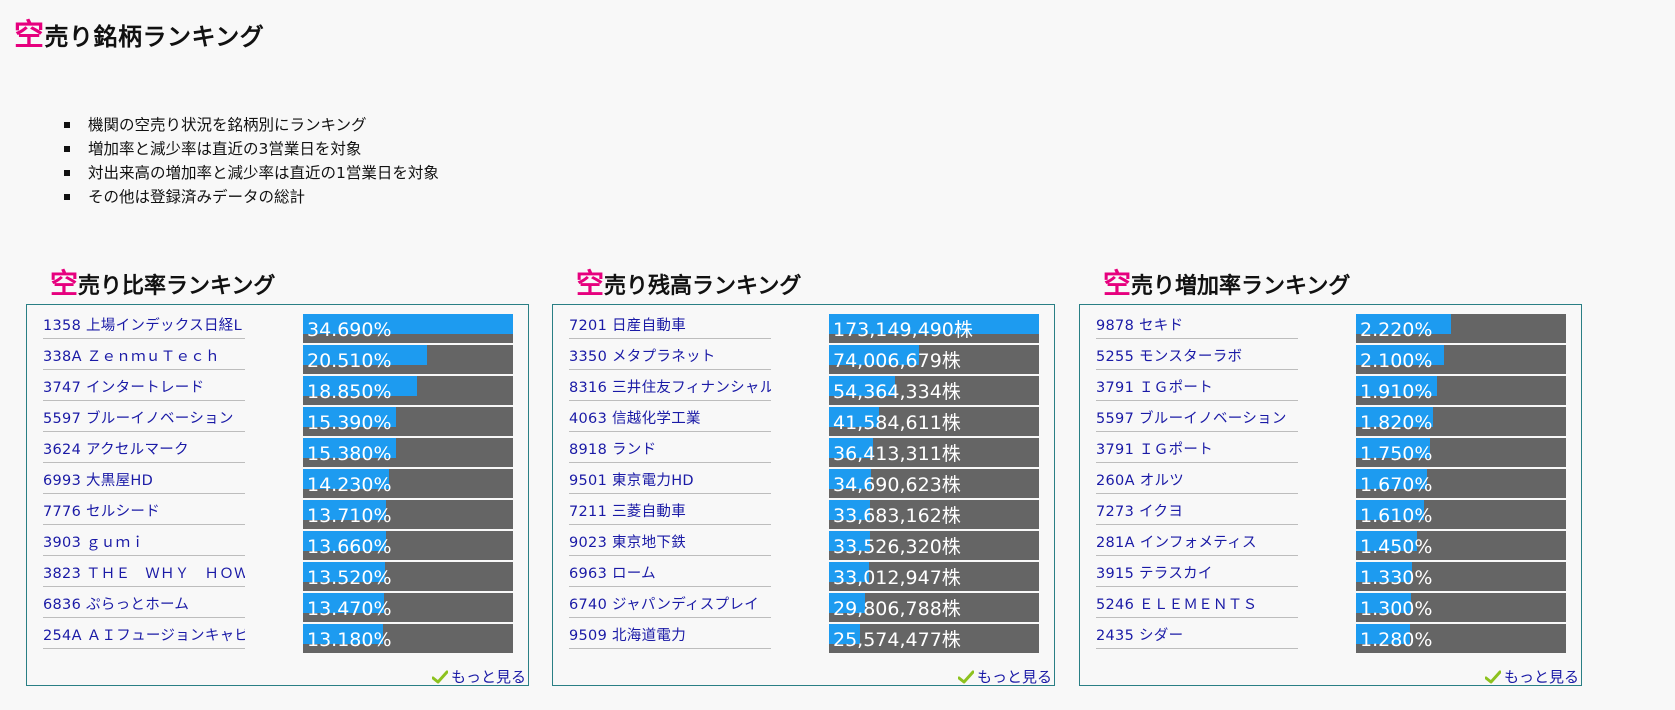  What do you see at coordinates (277, 422) in the screenshot?
I see `ranking-row: 5597 ブルーイノベーション 15.390%` at bounding box center [277, 422].